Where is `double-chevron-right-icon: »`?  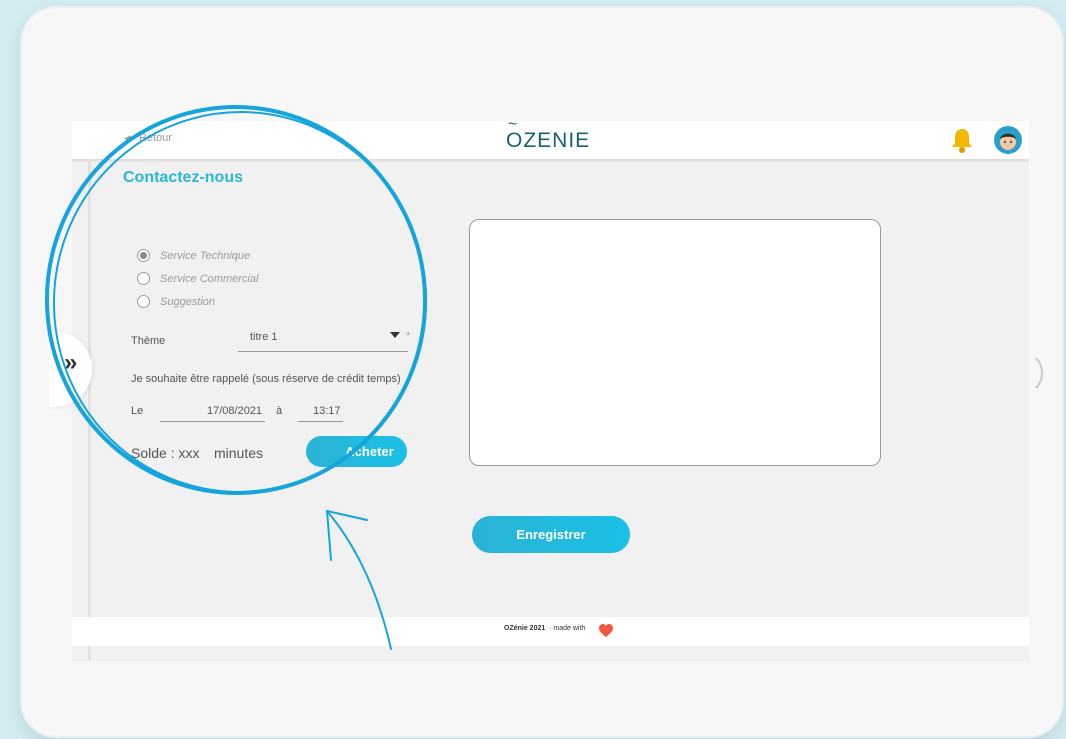 double-chevron-right-icon: » is located at coordinates (71, 362).